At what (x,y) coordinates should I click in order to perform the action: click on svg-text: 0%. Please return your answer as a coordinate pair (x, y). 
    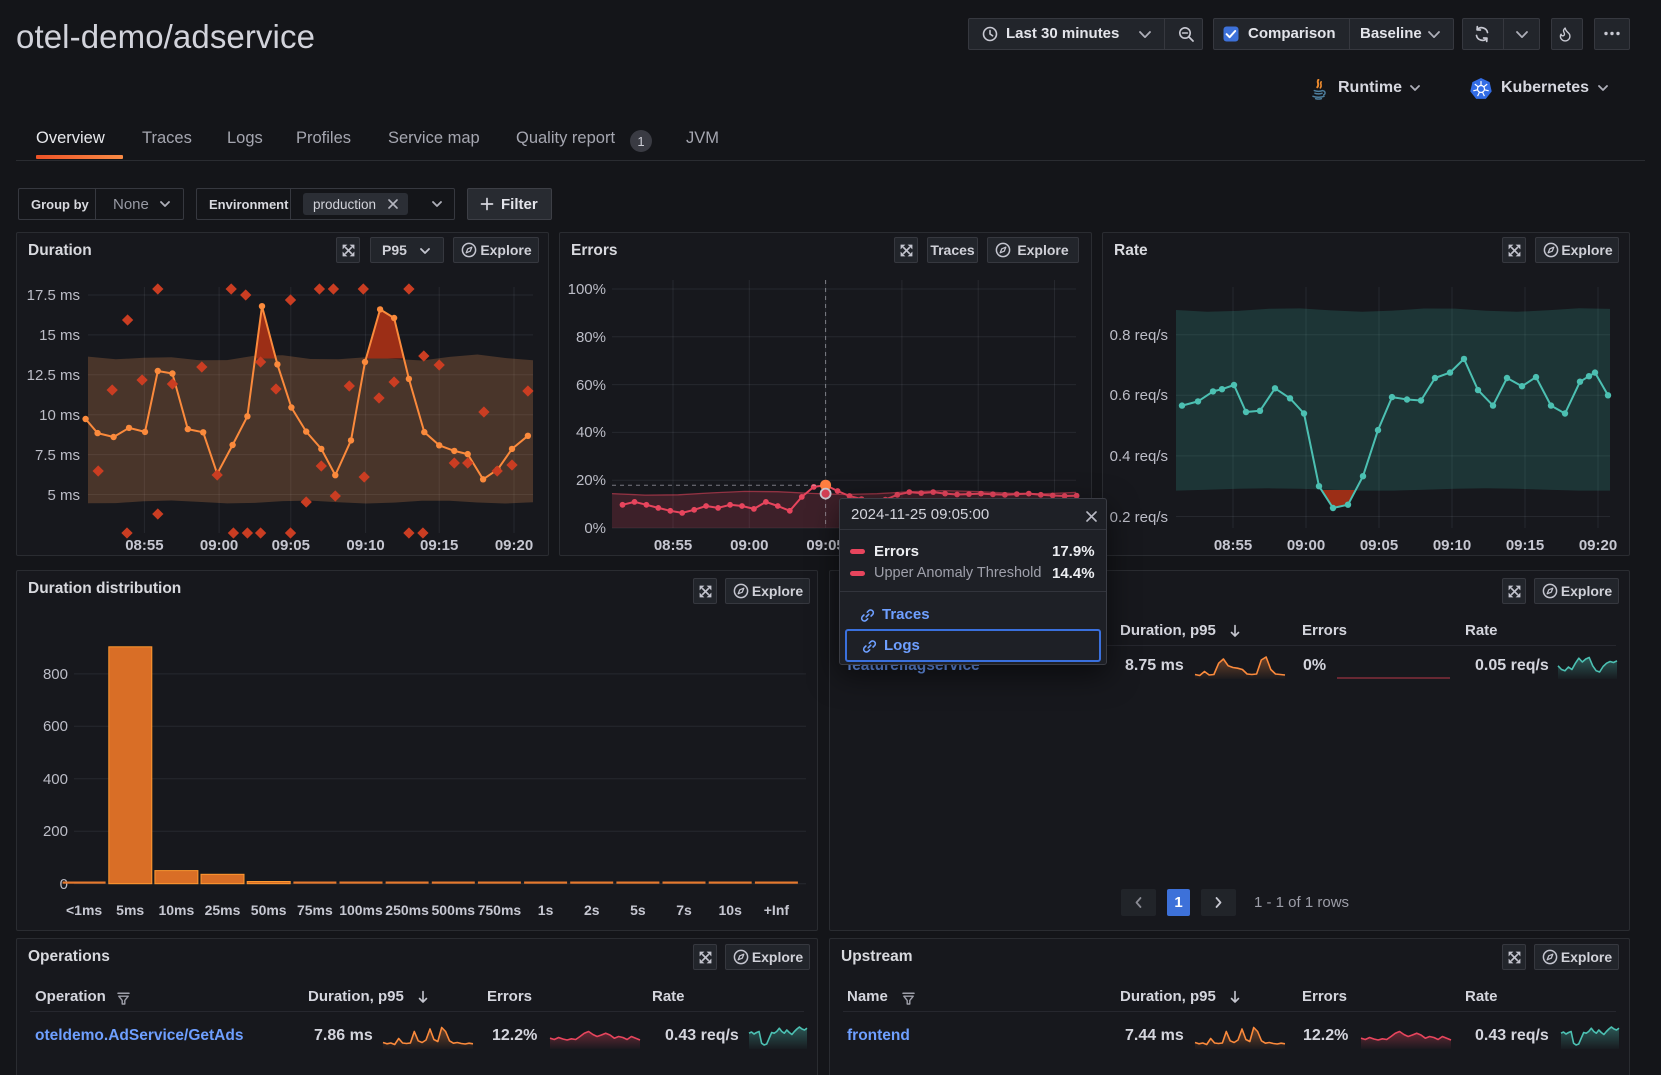
    Looking at the image, I should click on (595, 528).